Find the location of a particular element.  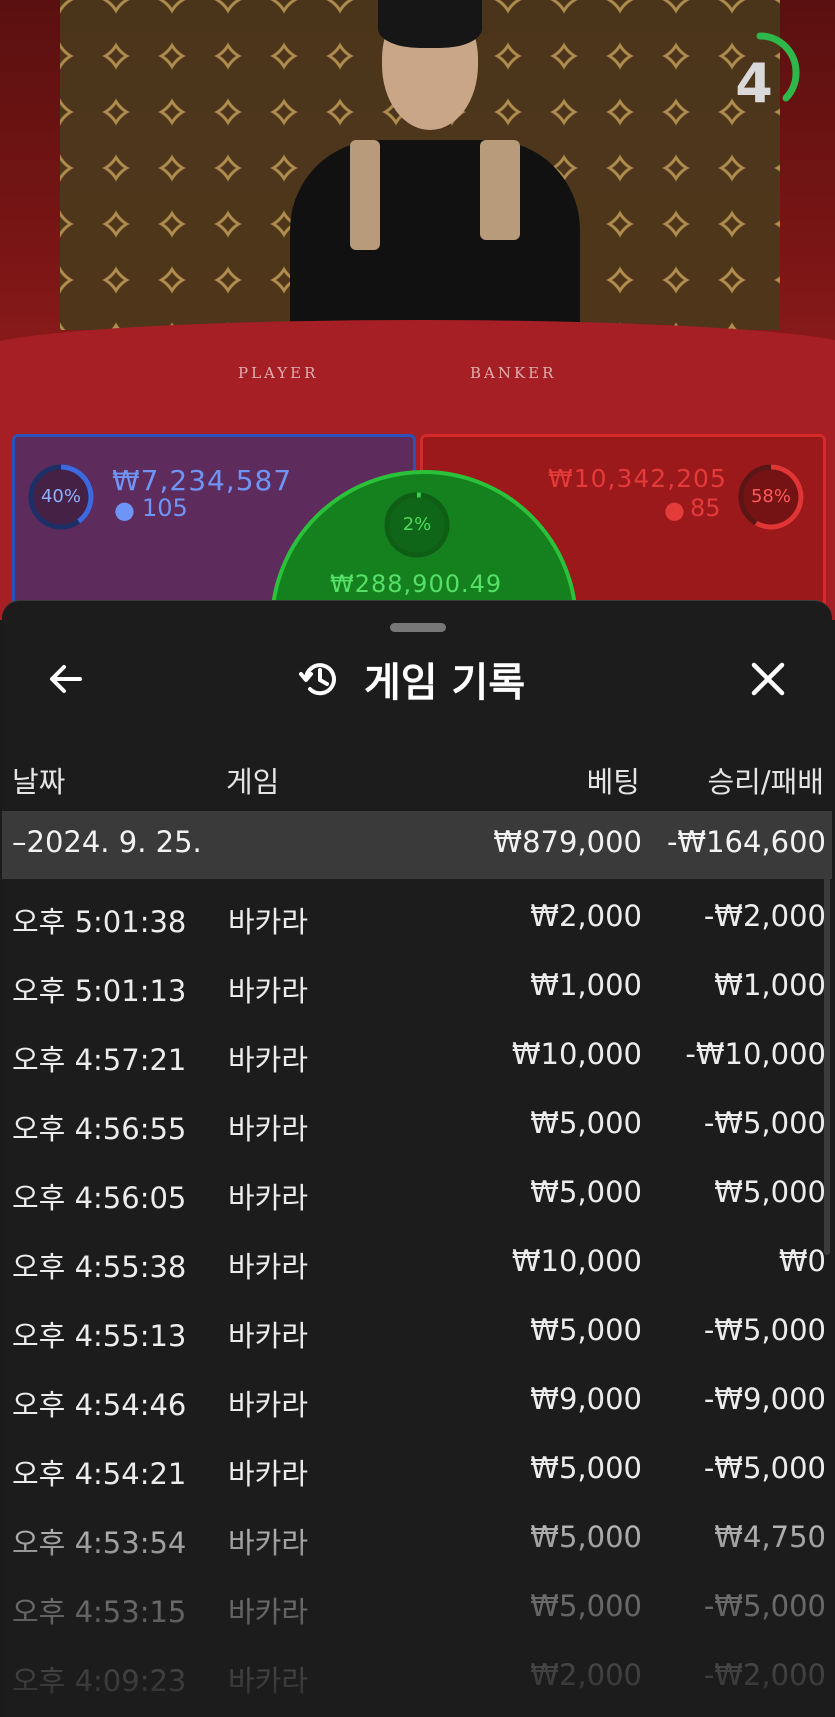

column-header-win-loss: 승리/패배 is located at coordinates (766, 782).